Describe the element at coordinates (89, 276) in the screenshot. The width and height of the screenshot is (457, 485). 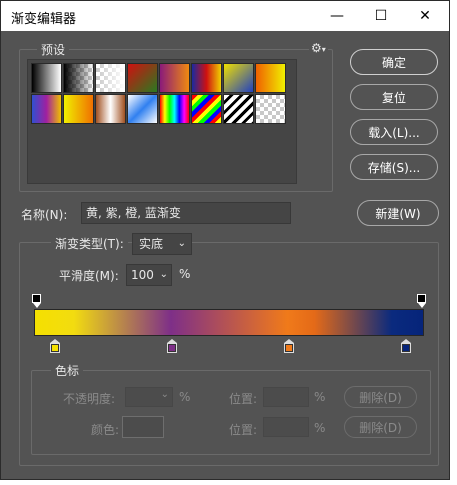
I see `smoothness-label: 平滑度(M):` at that location.